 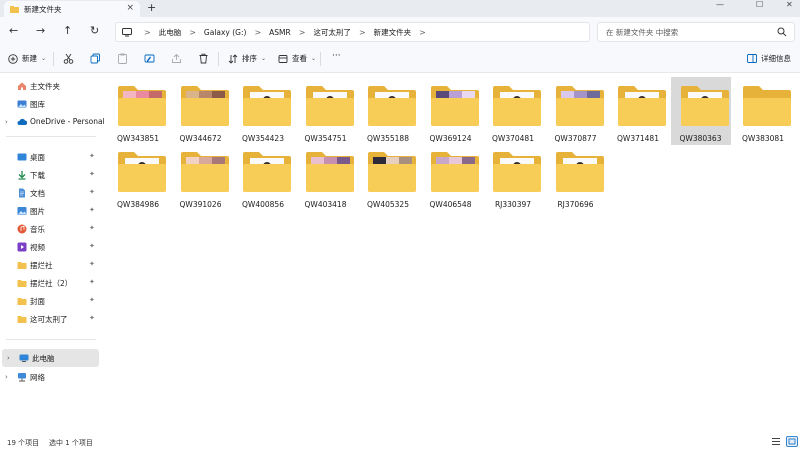 What do you see at coordinates (43, 358) in the screenshot?
I see `sidebar-item-label: 此电脑` at bounding box center [43, 358].